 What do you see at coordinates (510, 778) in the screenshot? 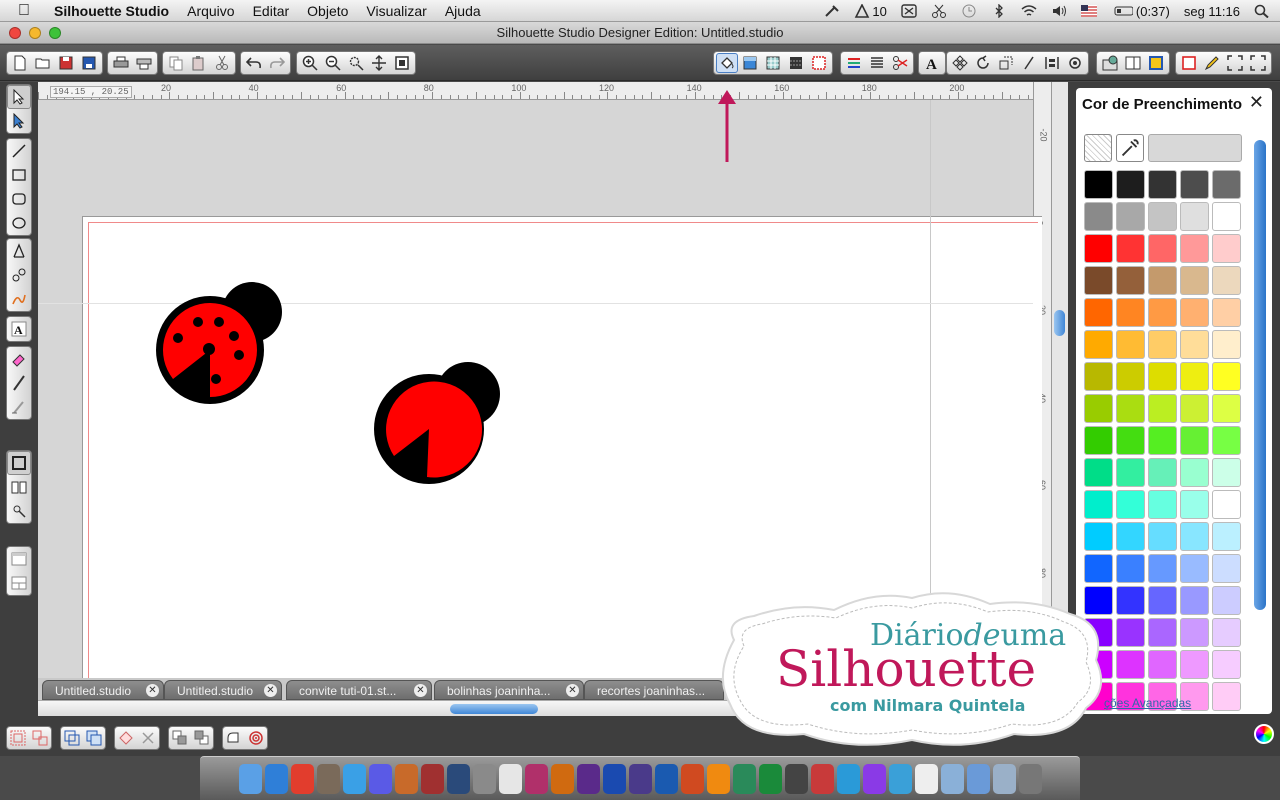
I see `ical-dock-icon` at bounding box center [510, 778].